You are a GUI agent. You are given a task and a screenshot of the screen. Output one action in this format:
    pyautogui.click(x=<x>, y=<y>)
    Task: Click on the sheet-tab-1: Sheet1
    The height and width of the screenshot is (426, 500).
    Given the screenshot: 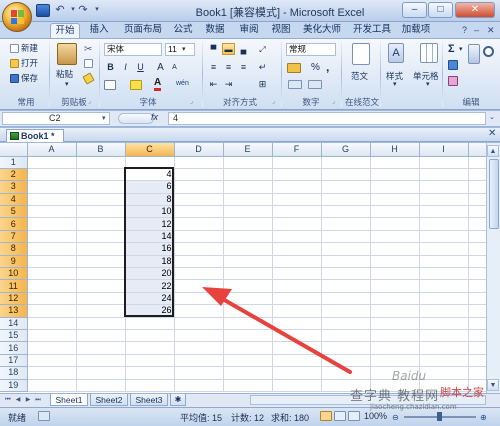 What is the action you would take?
    pyautogui.click(x=69, y=400)
    